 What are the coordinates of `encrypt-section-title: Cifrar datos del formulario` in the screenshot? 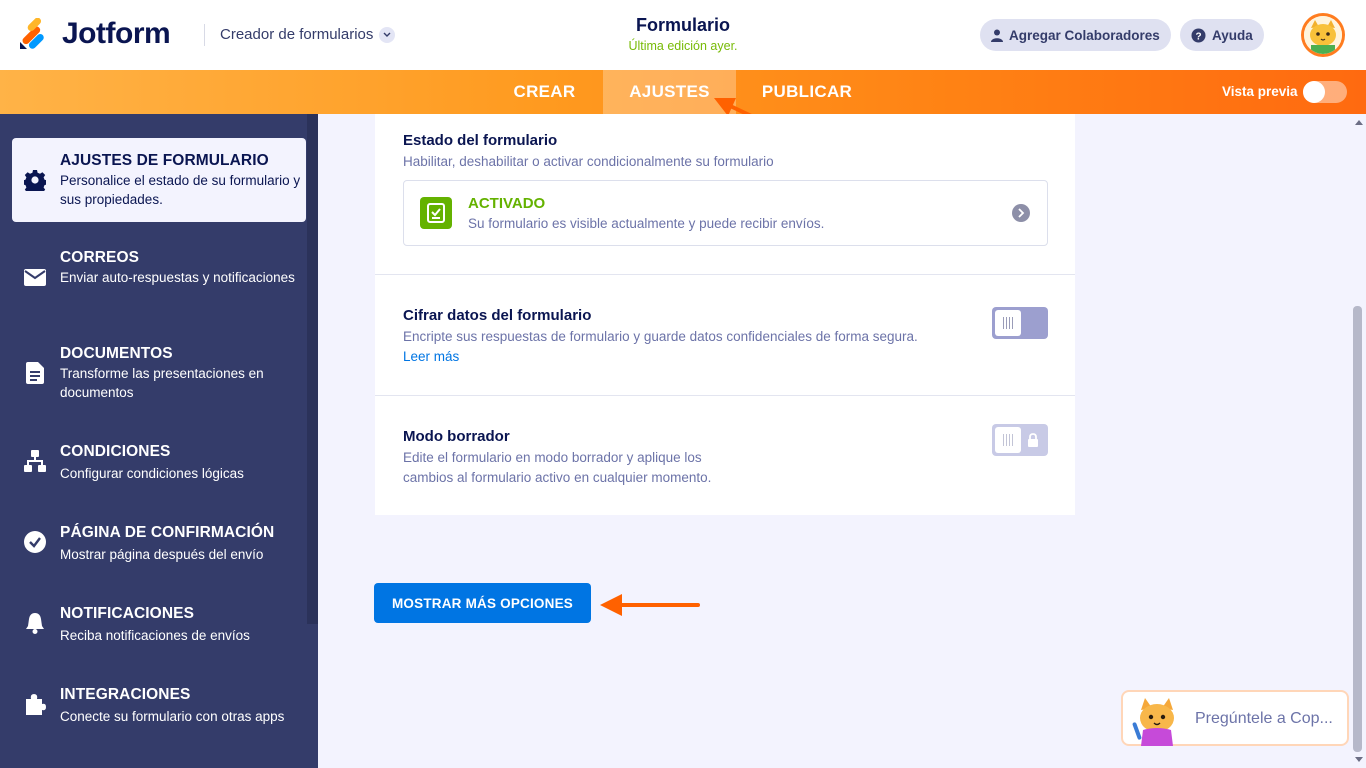 It's located at (497, 315).